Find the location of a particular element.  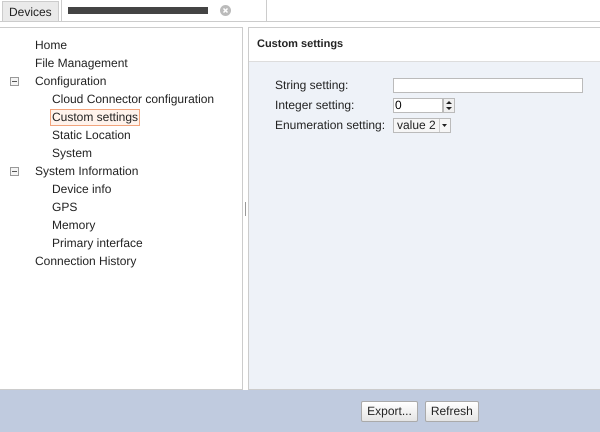

input-field: 0 is located at coordinates (418, 105).